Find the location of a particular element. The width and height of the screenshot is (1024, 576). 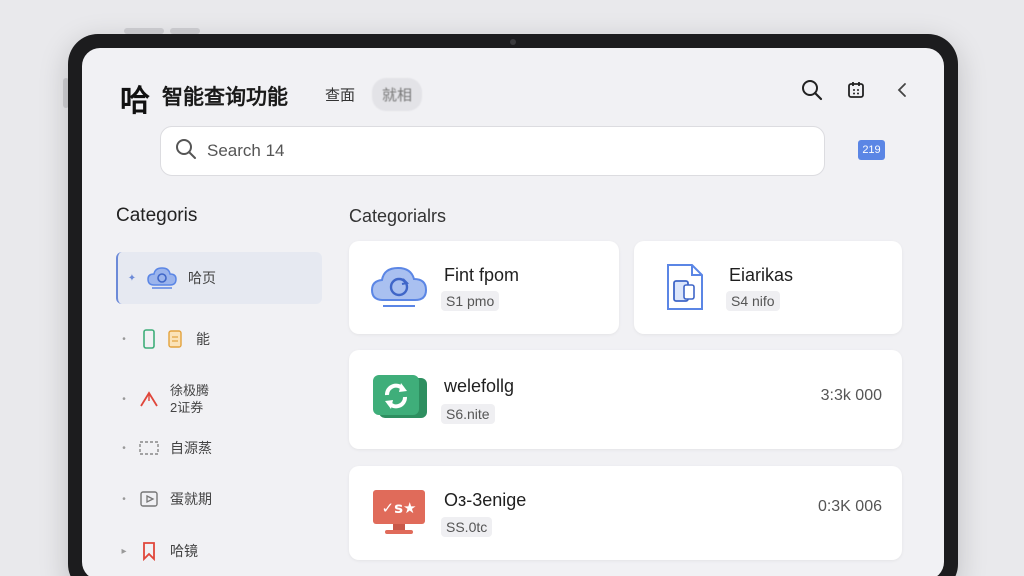

sidebar-item-label: 徐极腾 2证券 is located at coordinates (190, 399).